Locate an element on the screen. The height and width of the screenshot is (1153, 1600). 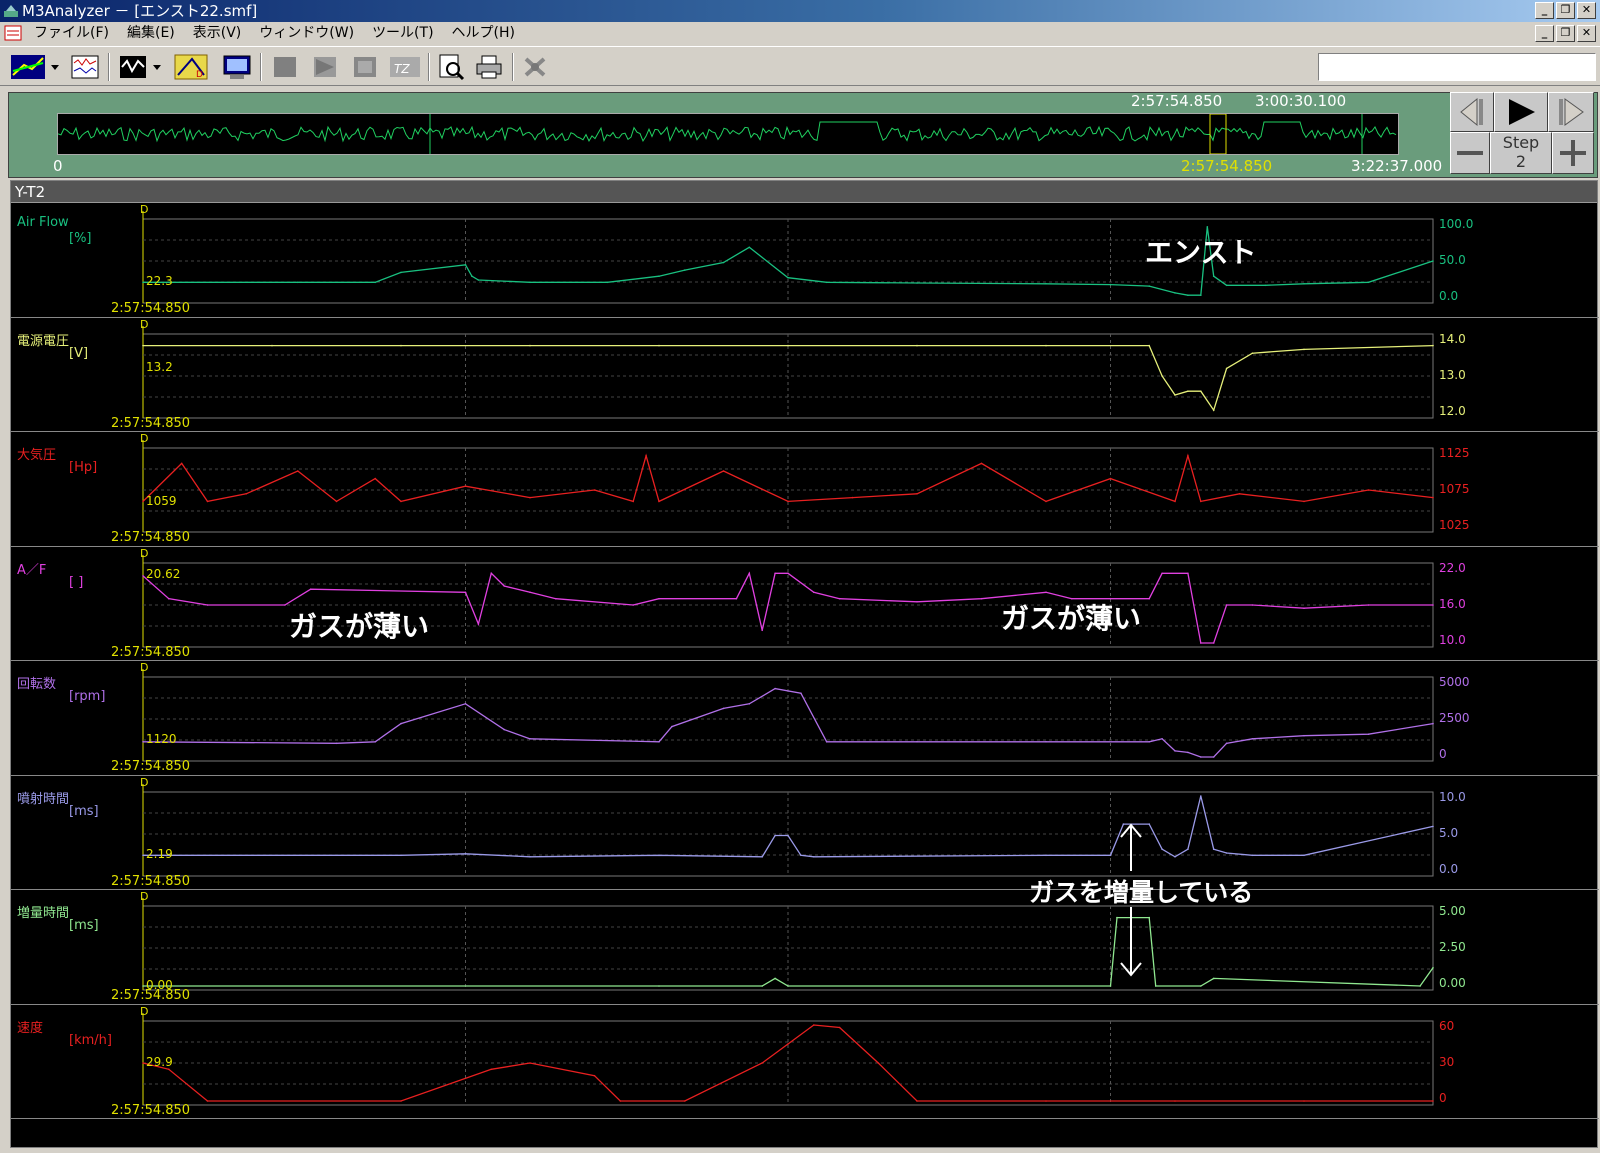
y-tick-label: 2500 is located at coordinates (1454, 718).